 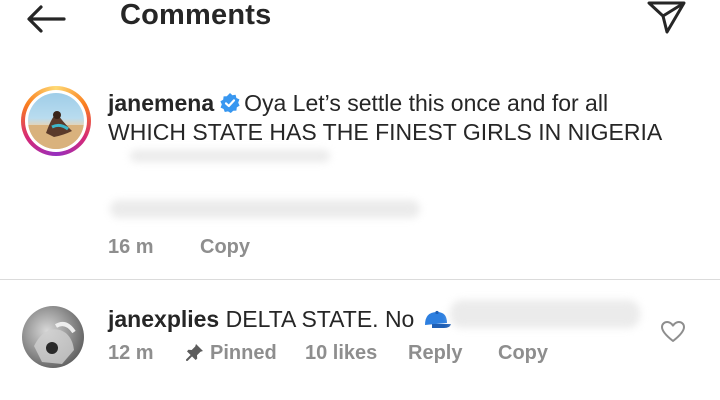 I want to click on pin-icon, so click(x=194, y=352).